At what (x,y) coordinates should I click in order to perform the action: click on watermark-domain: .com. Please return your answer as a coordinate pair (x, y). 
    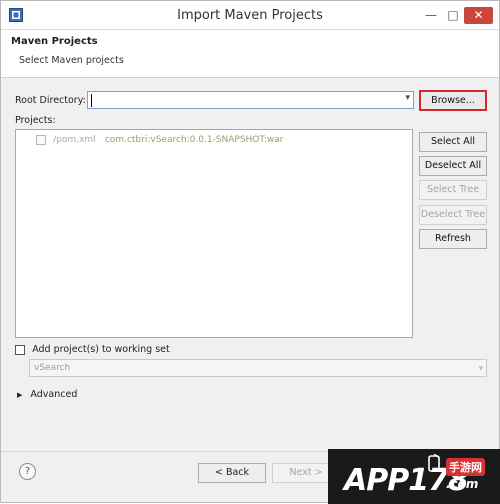
    Looking at the image, I should click on (462, 484).